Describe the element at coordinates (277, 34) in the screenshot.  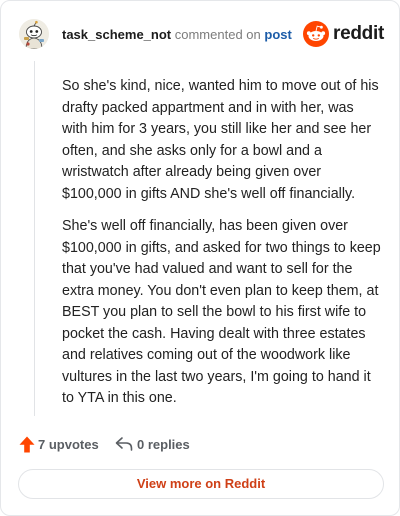
I see `post-link: post` at that location.